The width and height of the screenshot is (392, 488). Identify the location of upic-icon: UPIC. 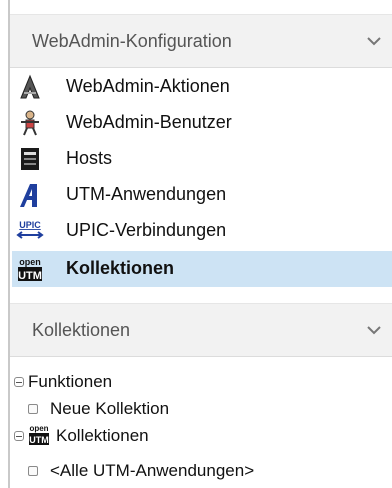
(30, 229).